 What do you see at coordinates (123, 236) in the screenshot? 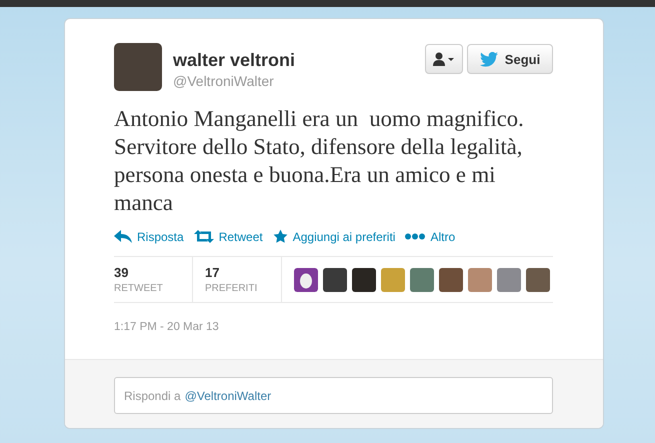
I see `reply-arrow-icon` at bounding box center [123, 236].